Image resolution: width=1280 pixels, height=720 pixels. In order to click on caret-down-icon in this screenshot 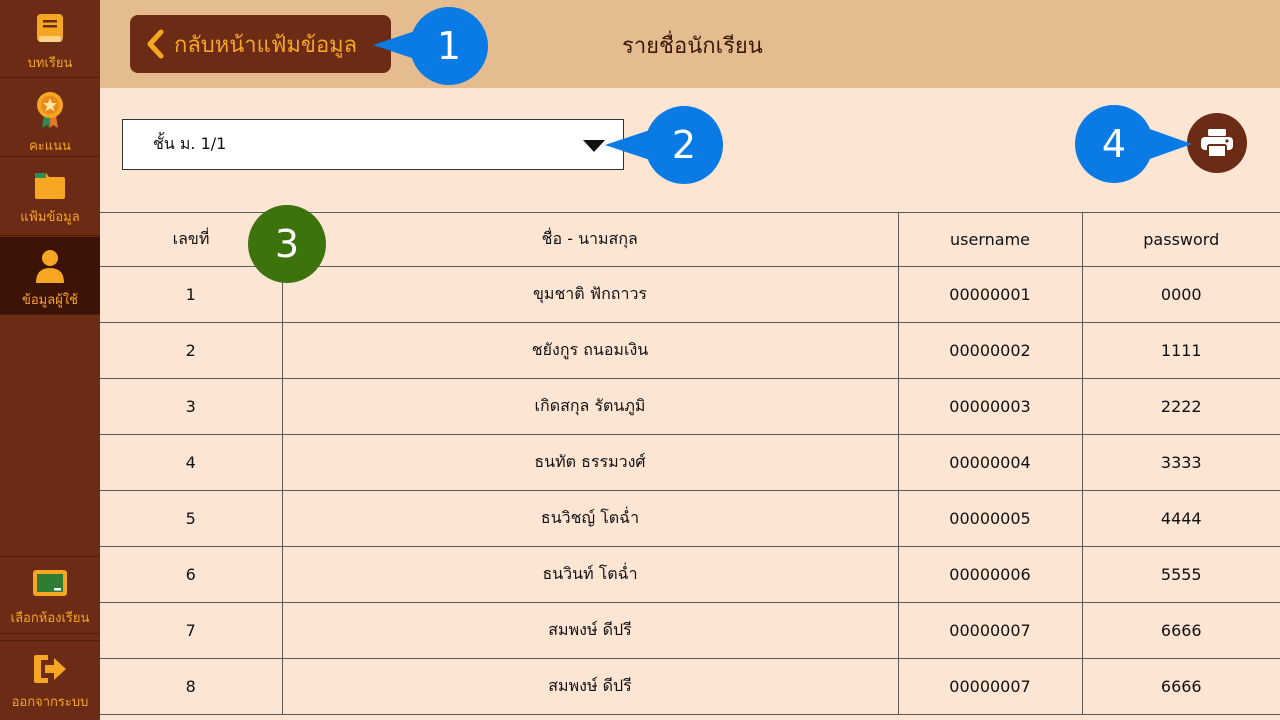, I will do `click(594, 146)`.